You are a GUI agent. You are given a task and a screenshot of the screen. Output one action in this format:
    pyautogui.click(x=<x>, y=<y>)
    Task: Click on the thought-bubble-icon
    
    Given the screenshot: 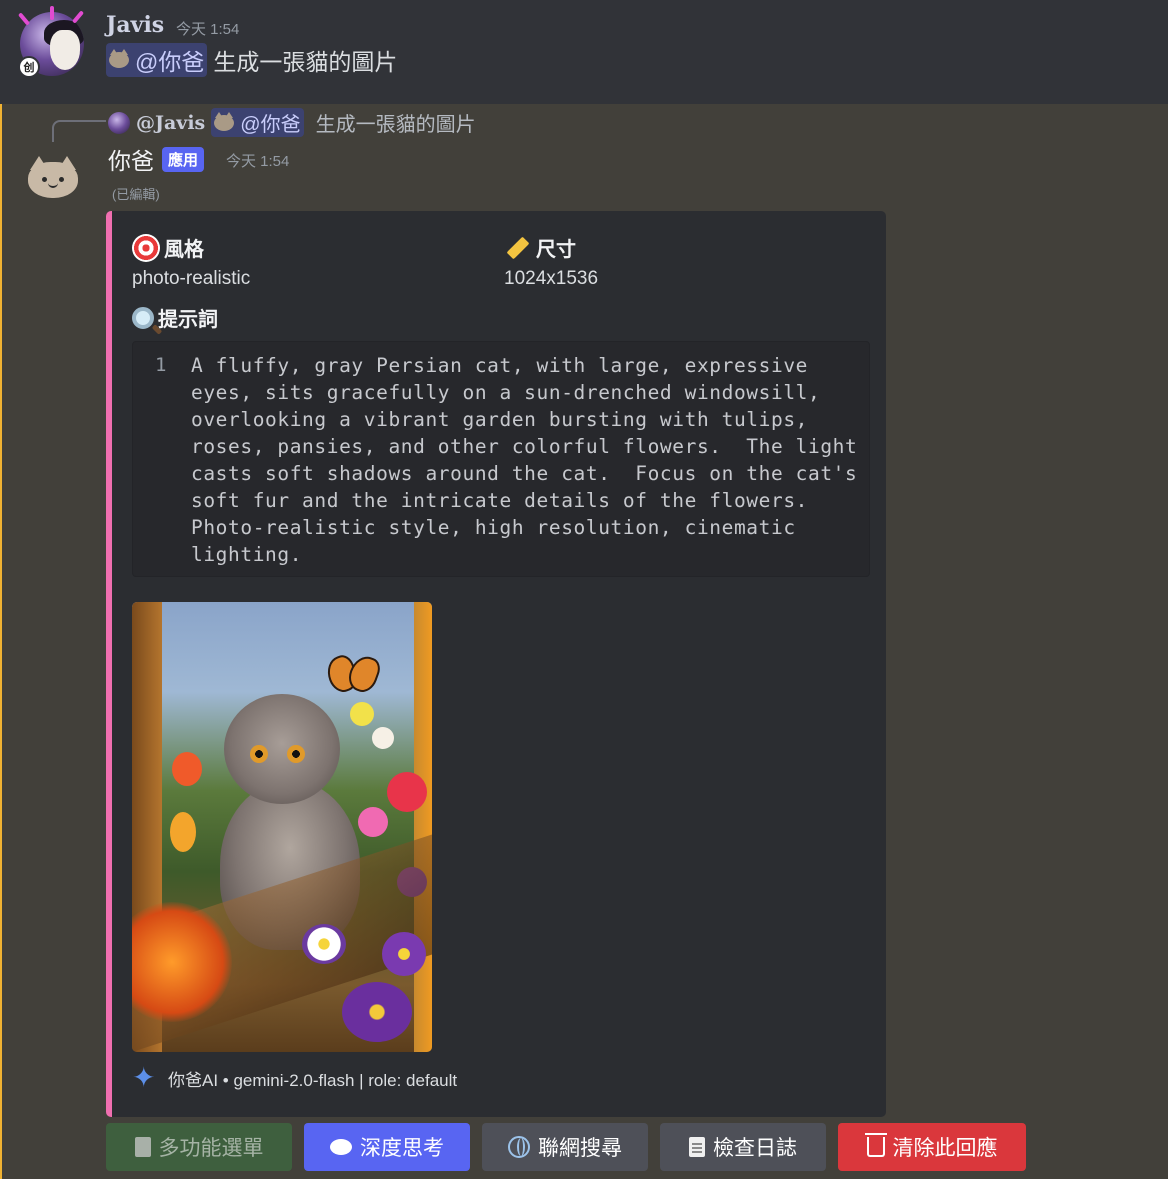 What is the action you would take?
    pyautogui.click(x=341, y=1147)
    